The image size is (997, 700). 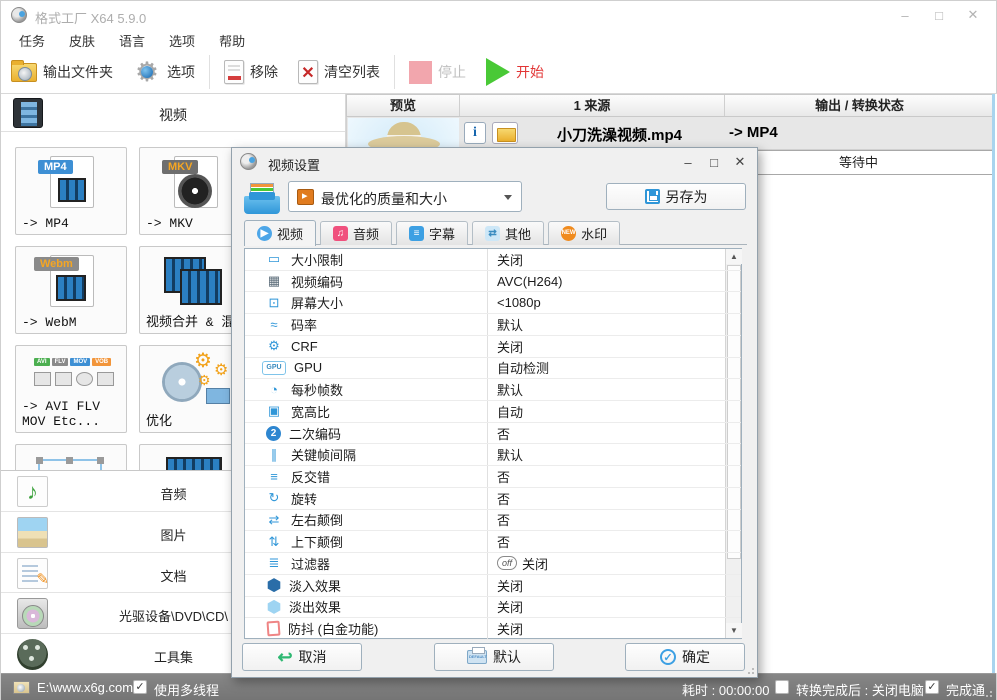 I want to click on column-output-status: 输出 / 转换状态, so click(x=859, y=105).